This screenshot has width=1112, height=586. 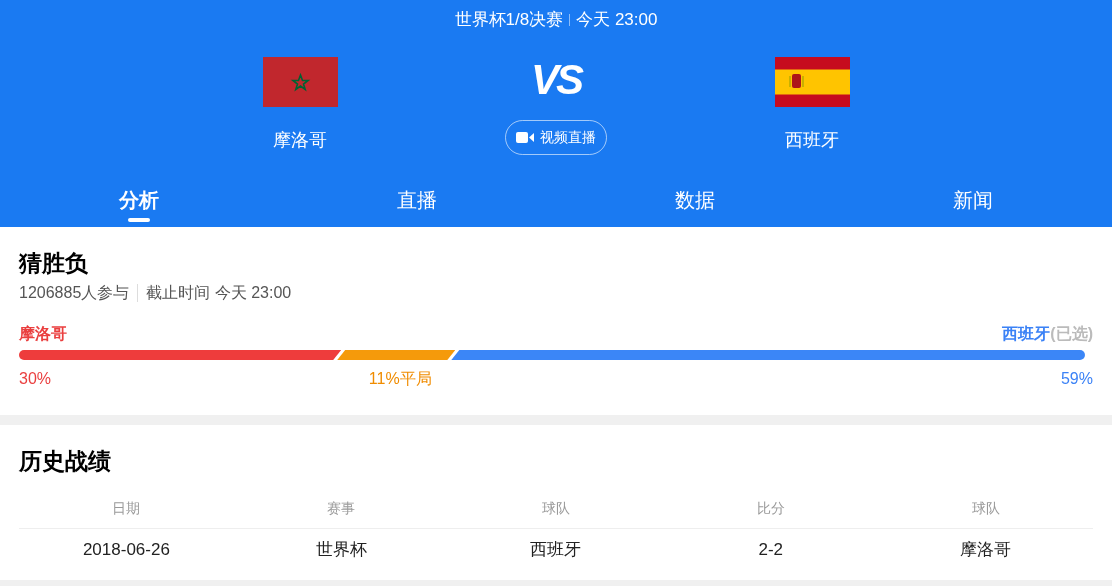 What do you see at coordinates (341, 508) in the screenshot?
I see `column-header: 赛事` at bounding box center [341, 508].